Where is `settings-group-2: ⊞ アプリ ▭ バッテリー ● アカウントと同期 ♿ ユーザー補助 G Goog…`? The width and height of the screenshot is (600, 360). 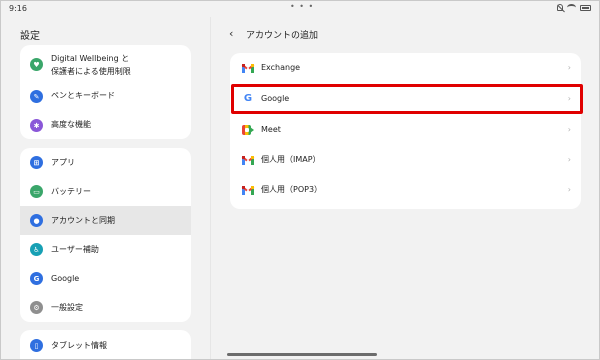 settings-group-2: ⊞ アプリ ▭ バッテリー ● アカウントと同期 ♿ ユーザー補助 G Goog… is located at coordinates (105, 235).